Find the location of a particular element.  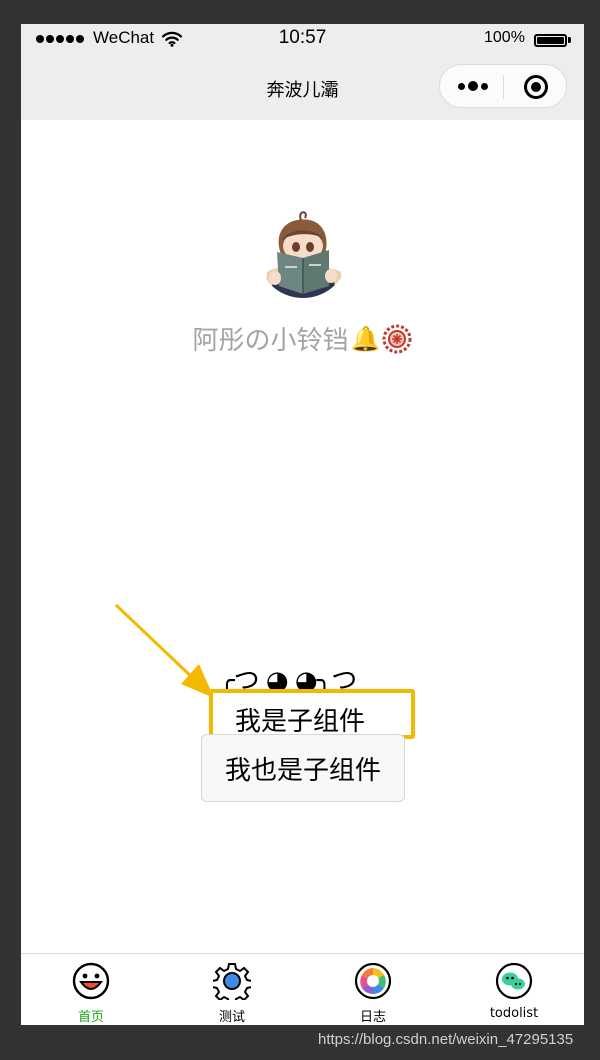

watermark: https://blog.csdn.net/weixin_47295135 is located at coordinates (446, 1039).